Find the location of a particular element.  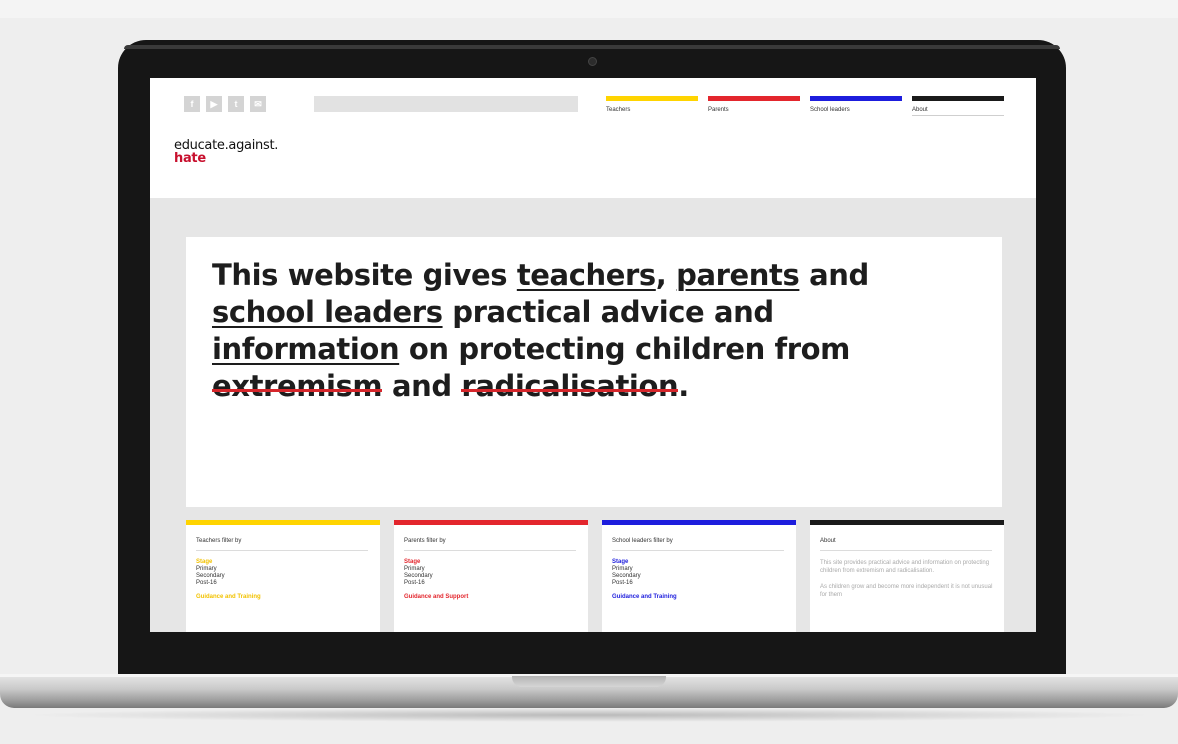

twitter-icon: t is located at coordinates (236, 104).